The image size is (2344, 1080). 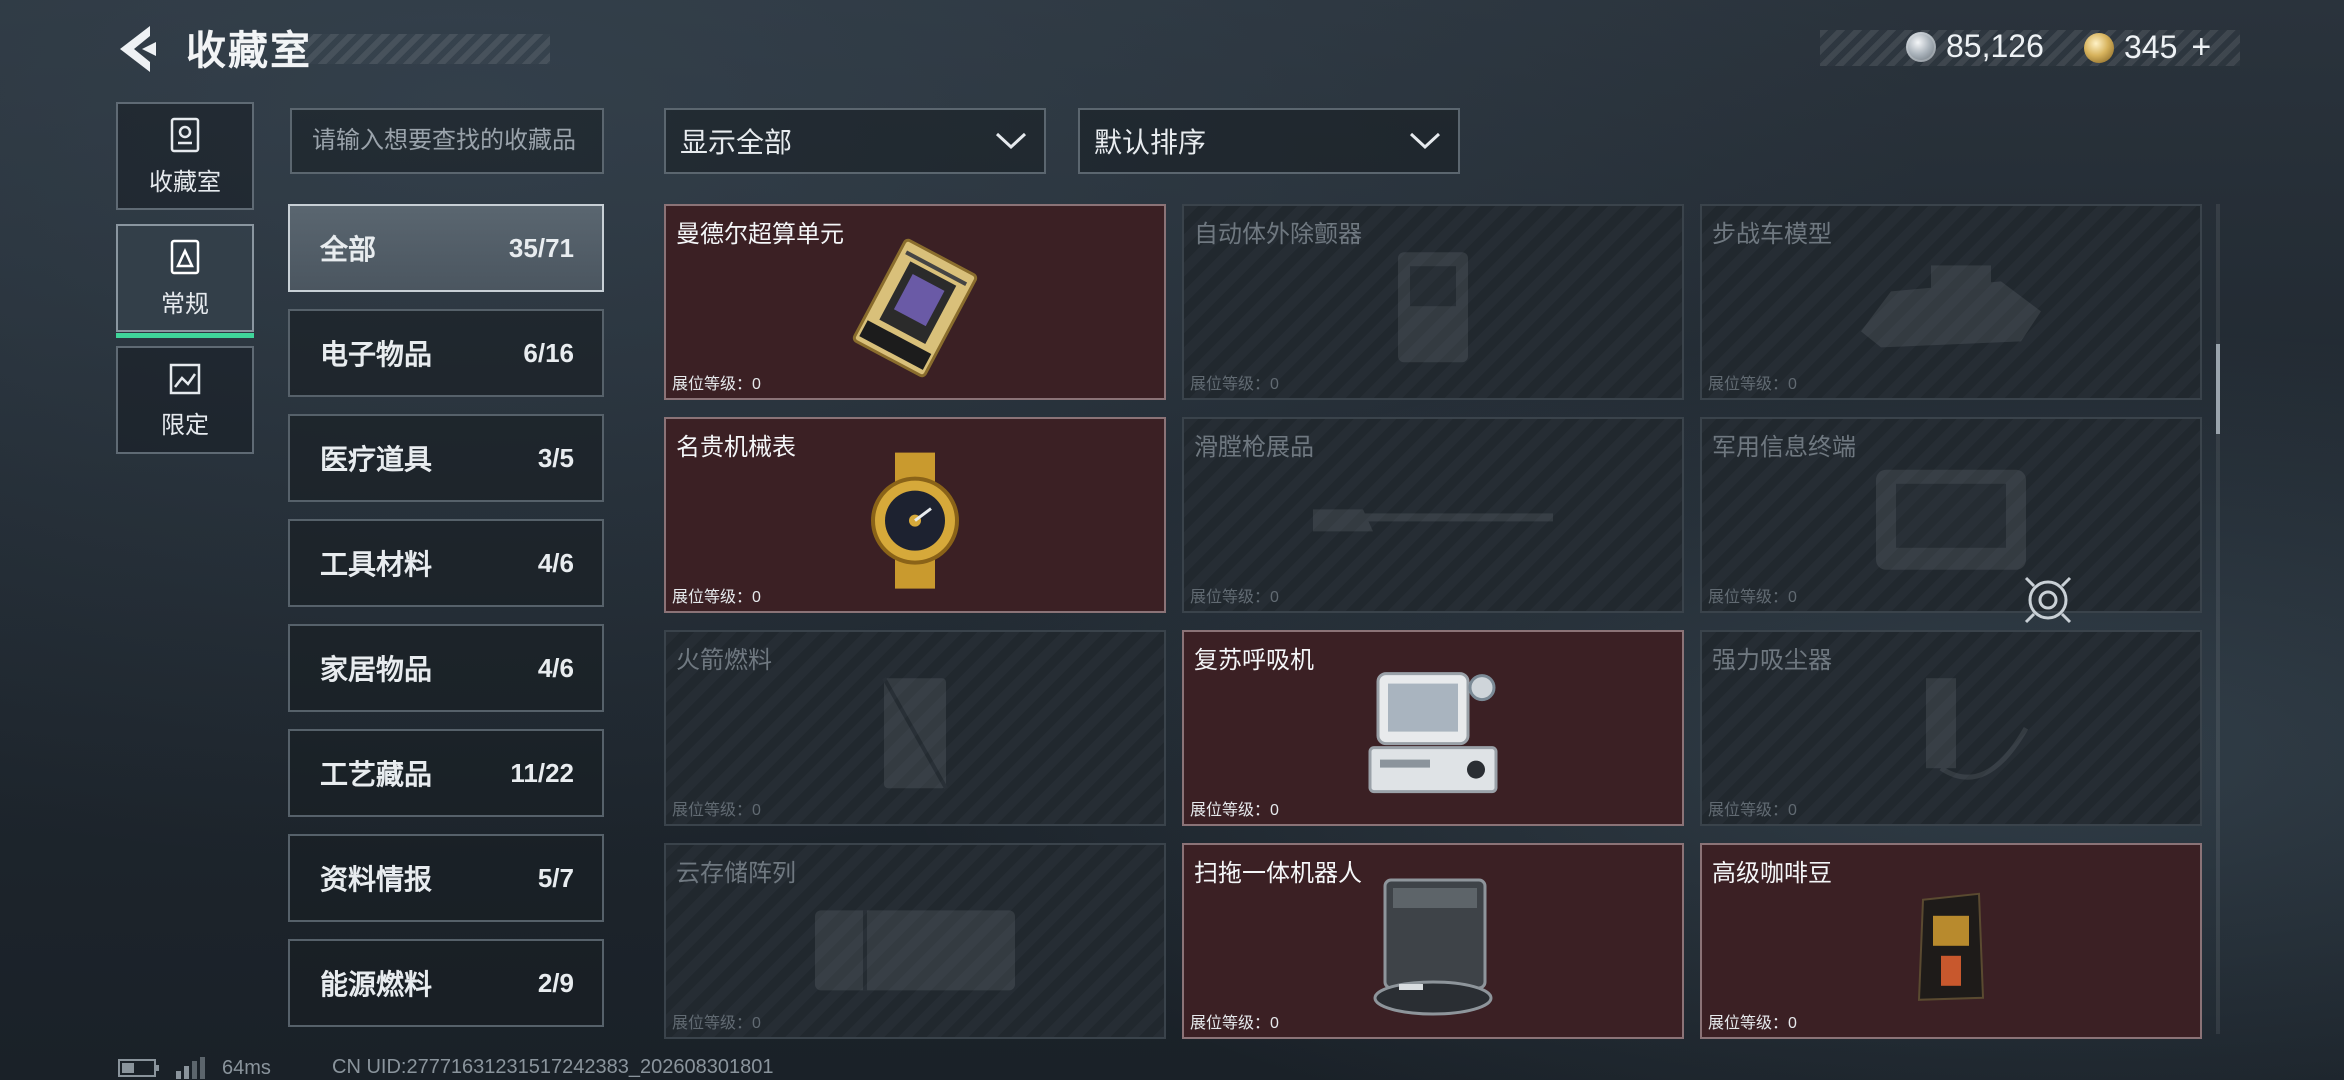 I want to click on item-name: 滑膛枪展品, so click(x=1254, y=447).